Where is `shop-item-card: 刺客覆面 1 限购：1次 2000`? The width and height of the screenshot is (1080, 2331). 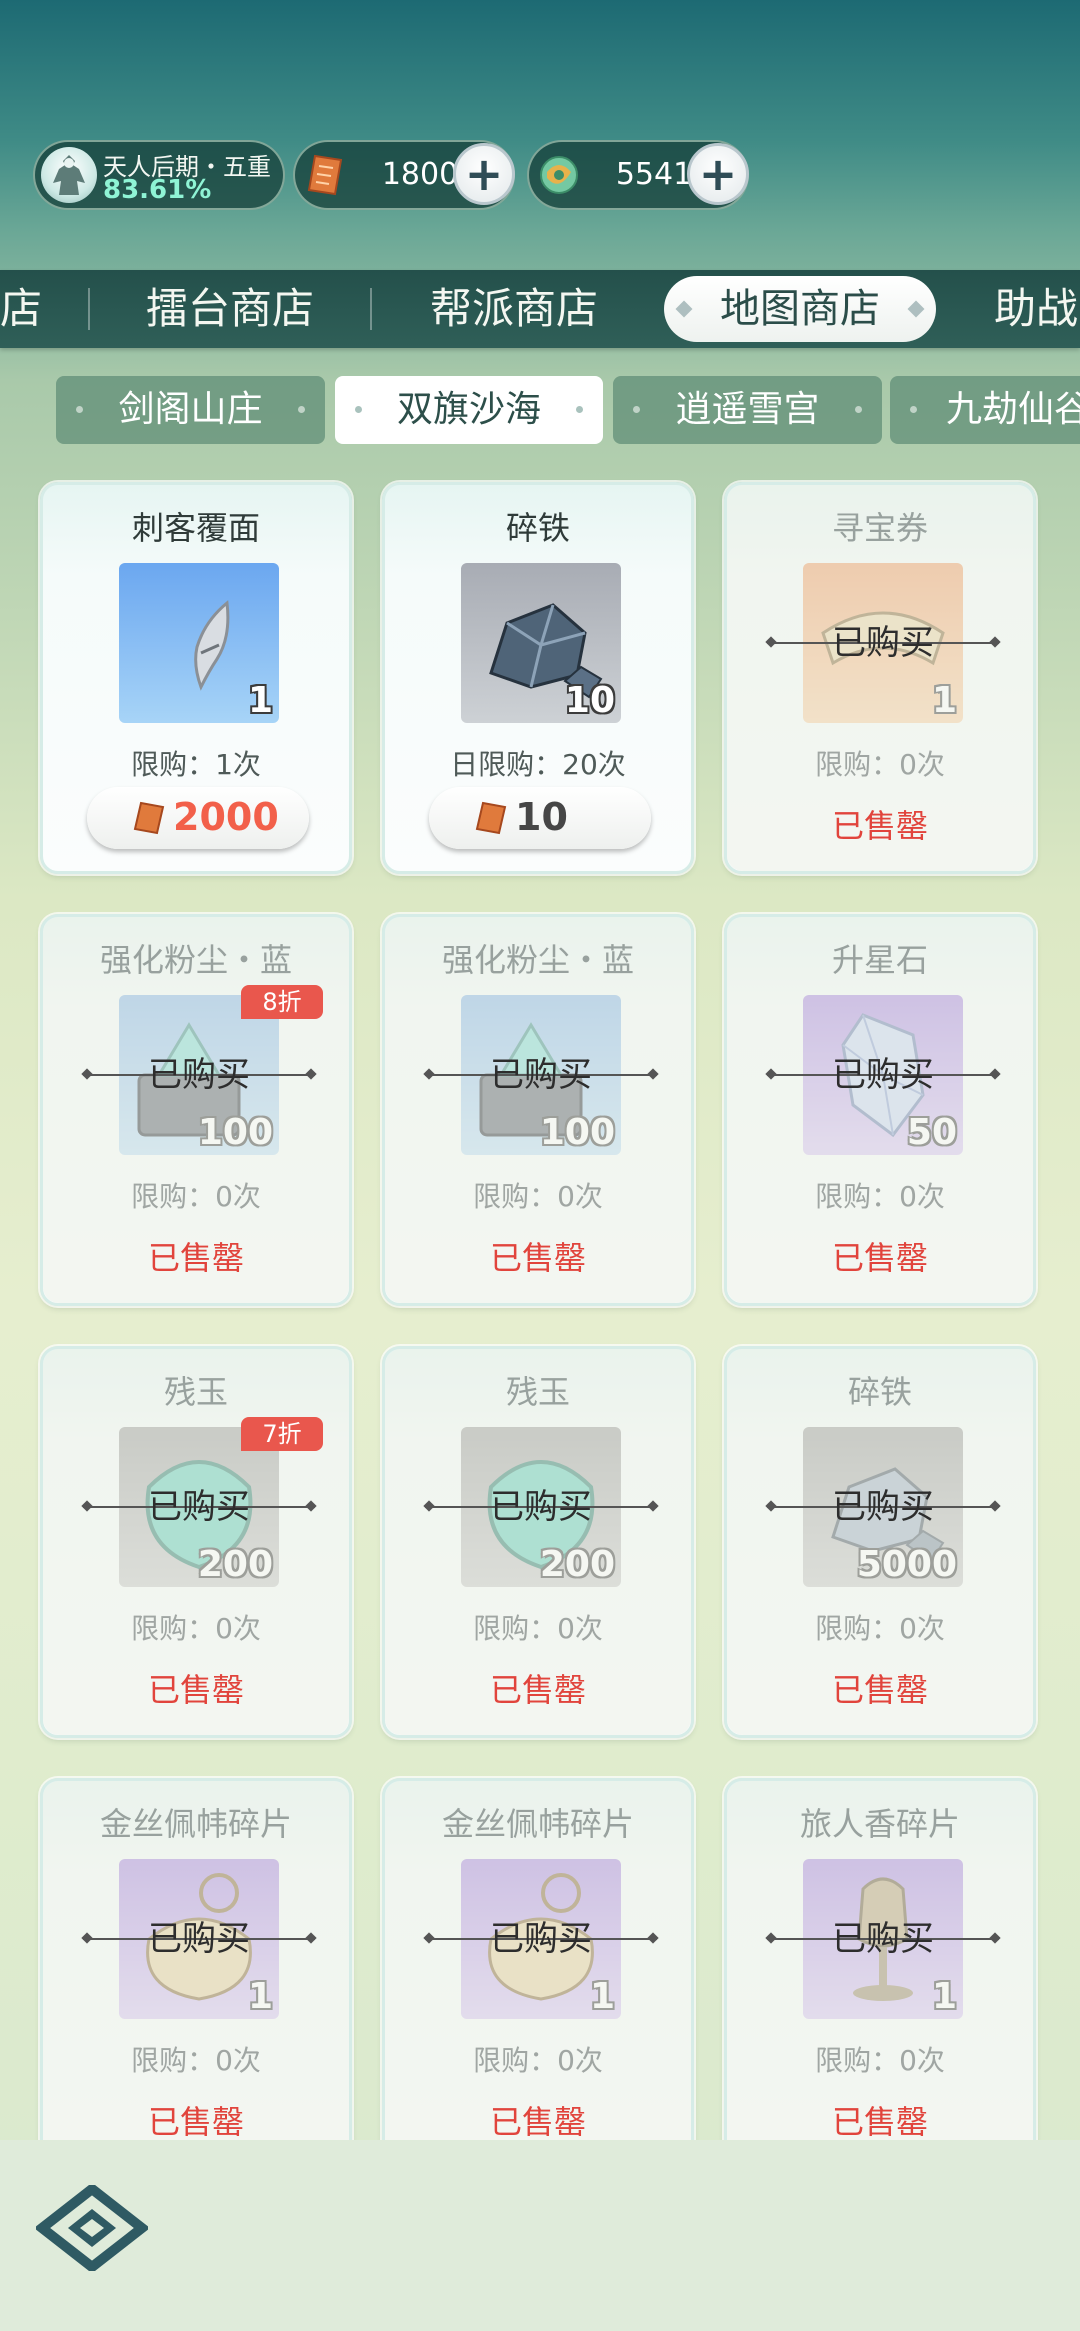 shop-item-card: 刺客覆面 1 限购：1次 2000 is located at coordinates (196, 678).